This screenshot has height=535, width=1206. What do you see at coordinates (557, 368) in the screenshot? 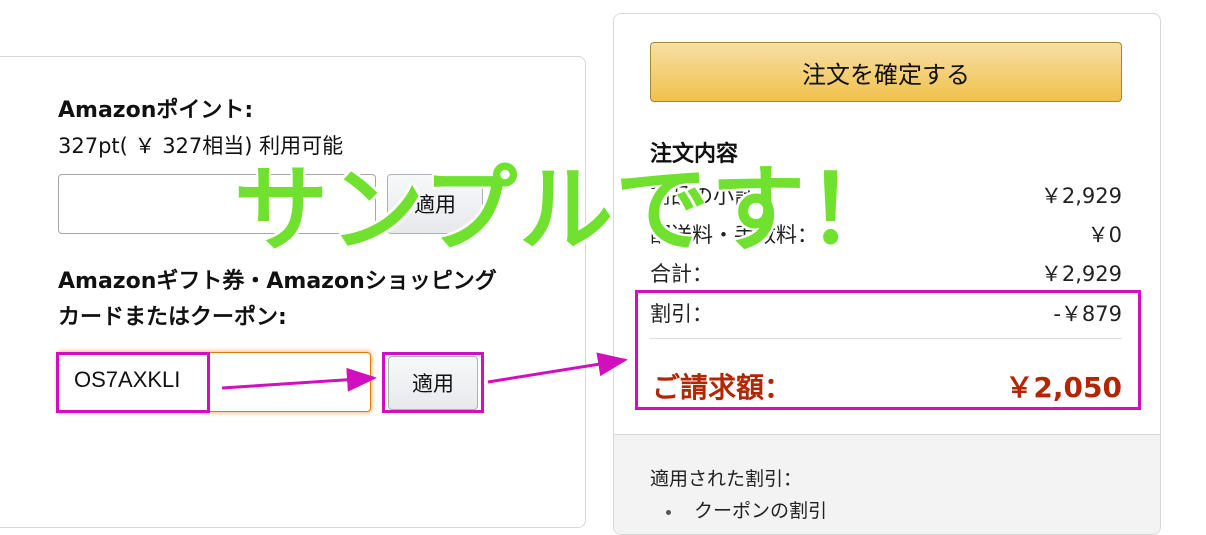
I see `arrow-to-summary-icon` at bounding box center [557, 368].